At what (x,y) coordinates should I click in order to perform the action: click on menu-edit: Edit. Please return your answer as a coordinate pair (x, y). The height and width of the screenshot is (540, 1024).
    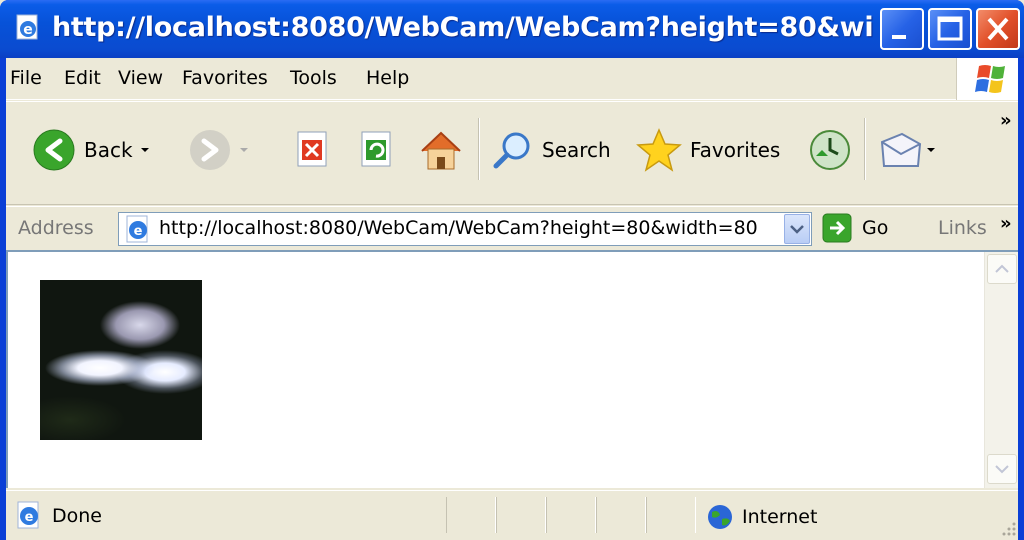
    Looking at the image, I should click on (82, 78).